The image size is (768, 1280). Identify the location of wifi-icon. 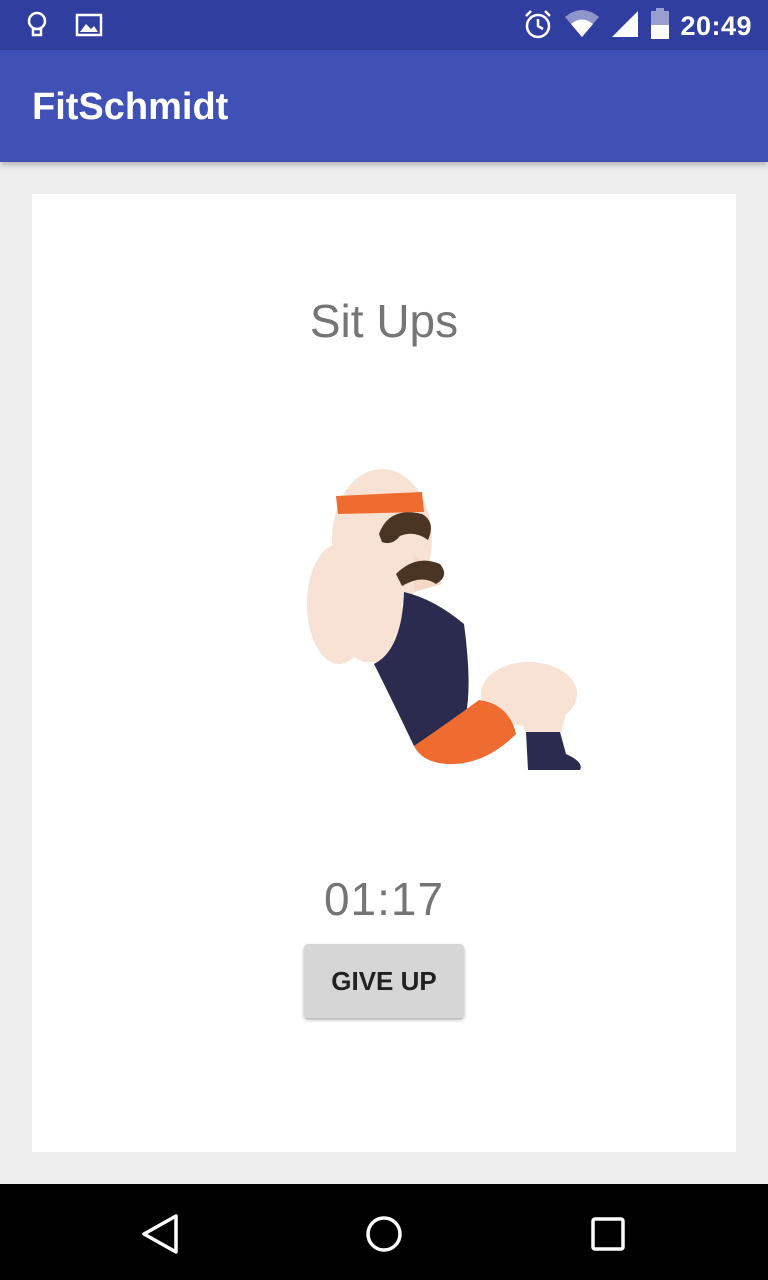
(582, 26).